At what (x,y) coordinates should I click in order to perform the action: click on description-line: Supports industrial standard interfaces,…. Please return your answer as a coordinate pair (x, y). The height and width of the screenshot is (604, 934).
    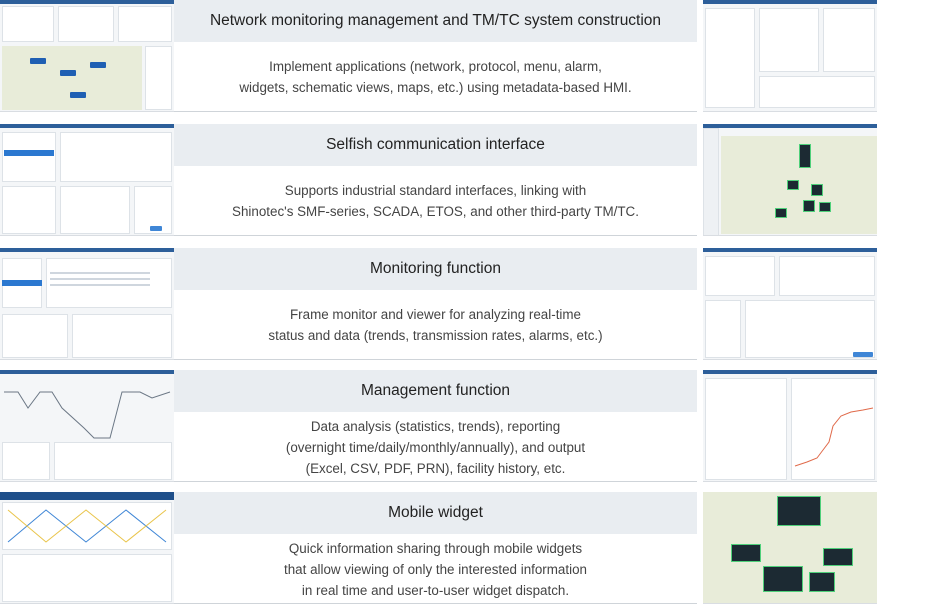
    Looking at the image, I should click on (435, 190).